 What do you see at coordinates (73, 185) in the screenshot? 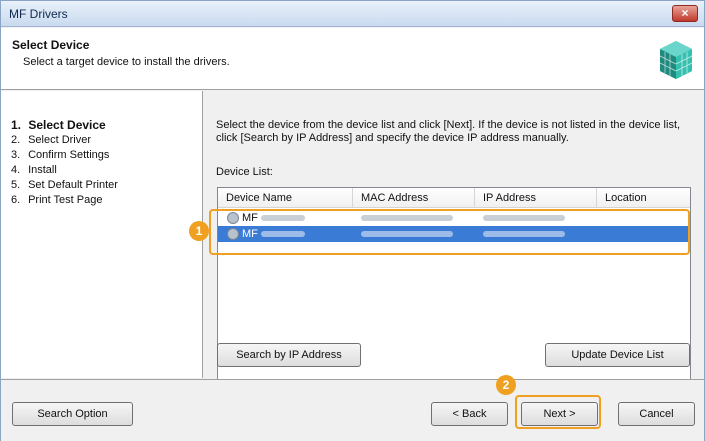
I see `step-label: Set Default Printer` at bounding box center [73, 185].